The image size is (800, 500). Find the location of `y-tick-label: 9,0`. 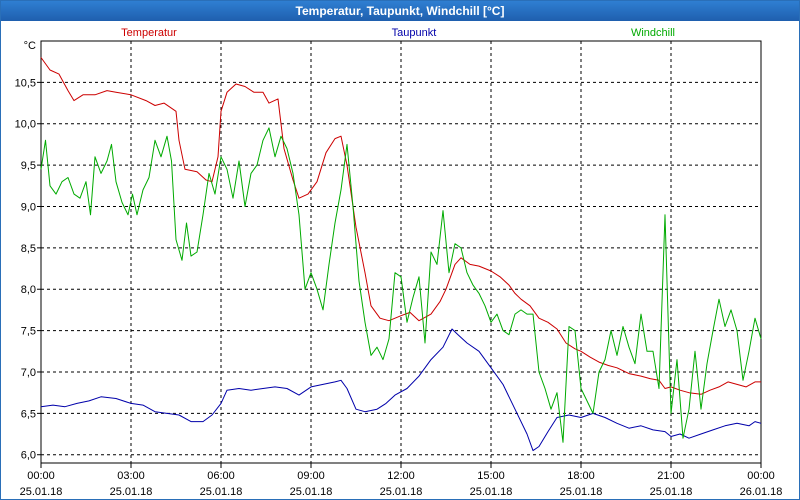

y-tick-label: 9,0 is located at coordinates (28, 207).